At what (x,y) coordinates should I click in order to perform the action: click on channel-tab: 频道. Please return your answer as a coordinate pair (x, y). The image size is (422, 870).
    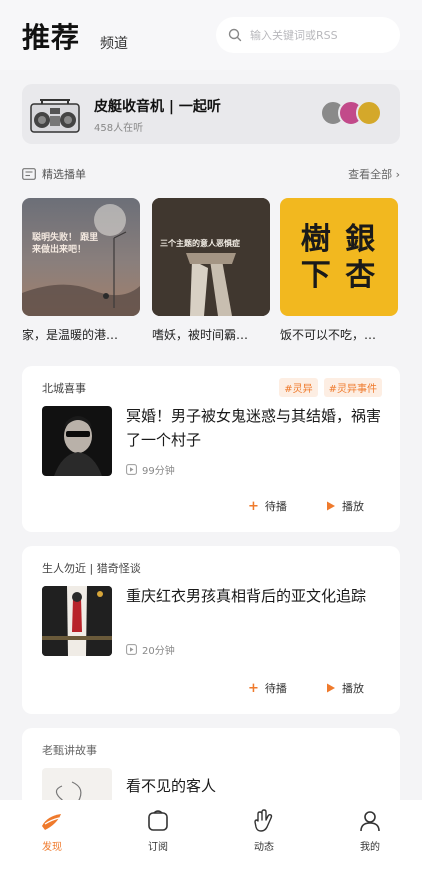
    Looking at the image, I should click on (114, 43).